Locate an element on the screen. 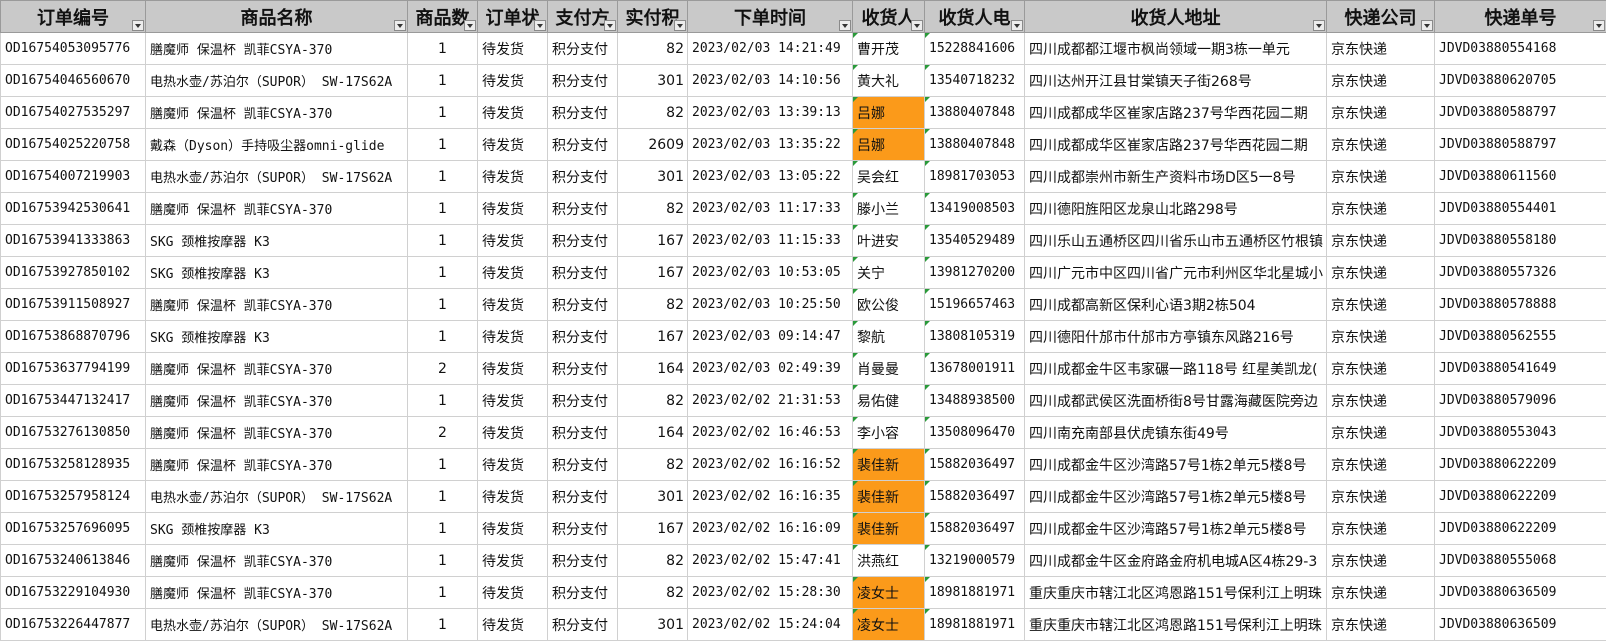  recipient-phone-cell: 15882036497 is located at coordinates (974, 464).